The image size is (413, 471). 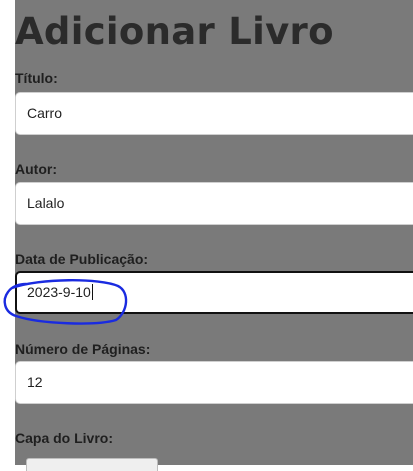 What do you see at coordinates (214, 292) in the screenshot?
I see `publication-date-input: 2023-9-10` at bounding box center [214, 292].